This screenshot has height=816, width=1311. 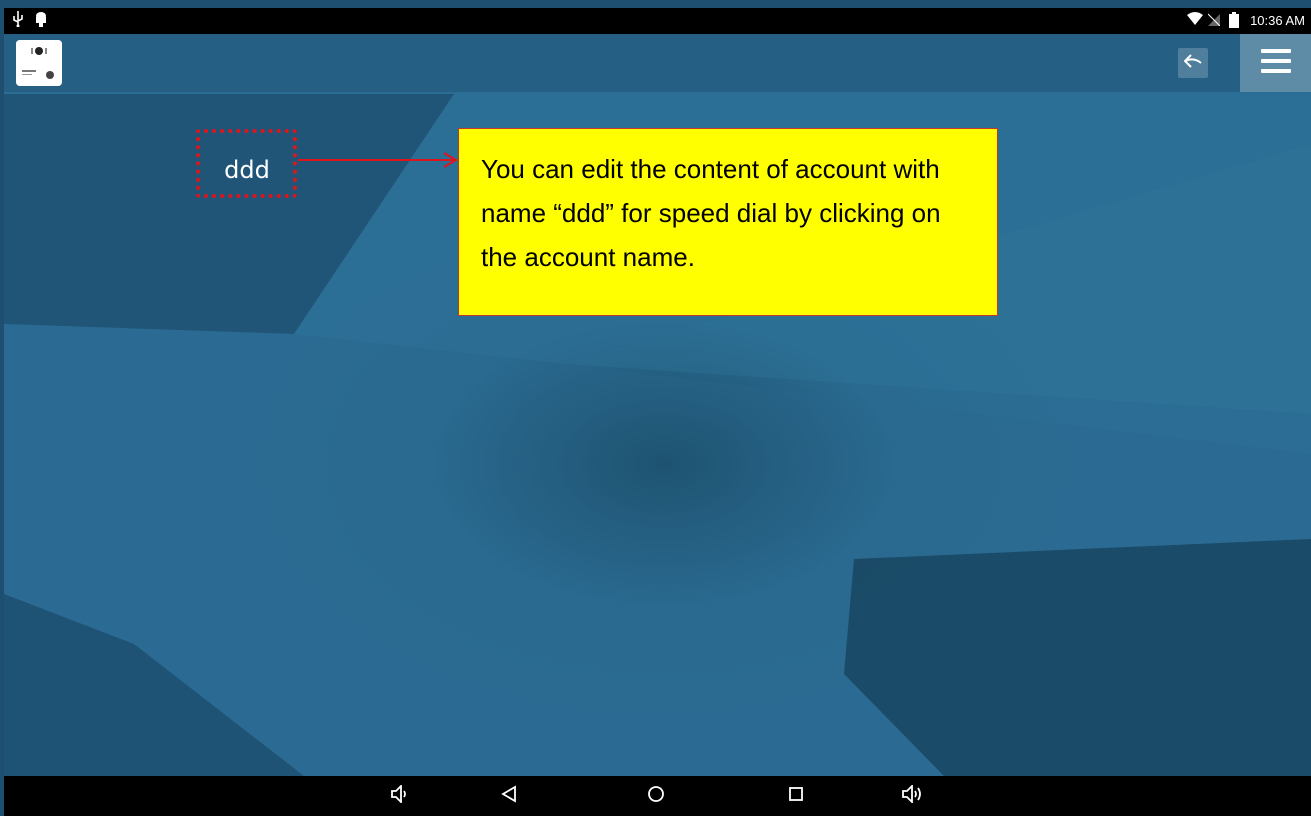 I want to click on annotation-arrow, so click(x=378, y=160).